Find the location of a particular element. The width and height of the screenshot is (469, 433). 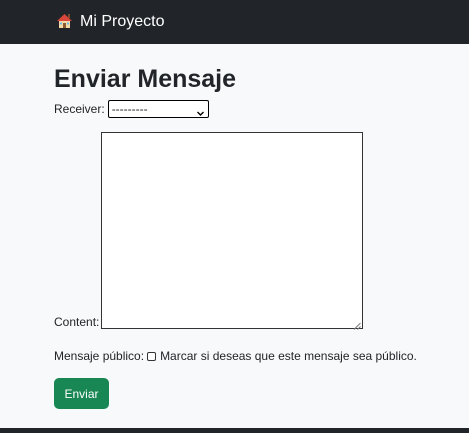

brand-label: Mi Proyecto is located at coordinates (122, 21).